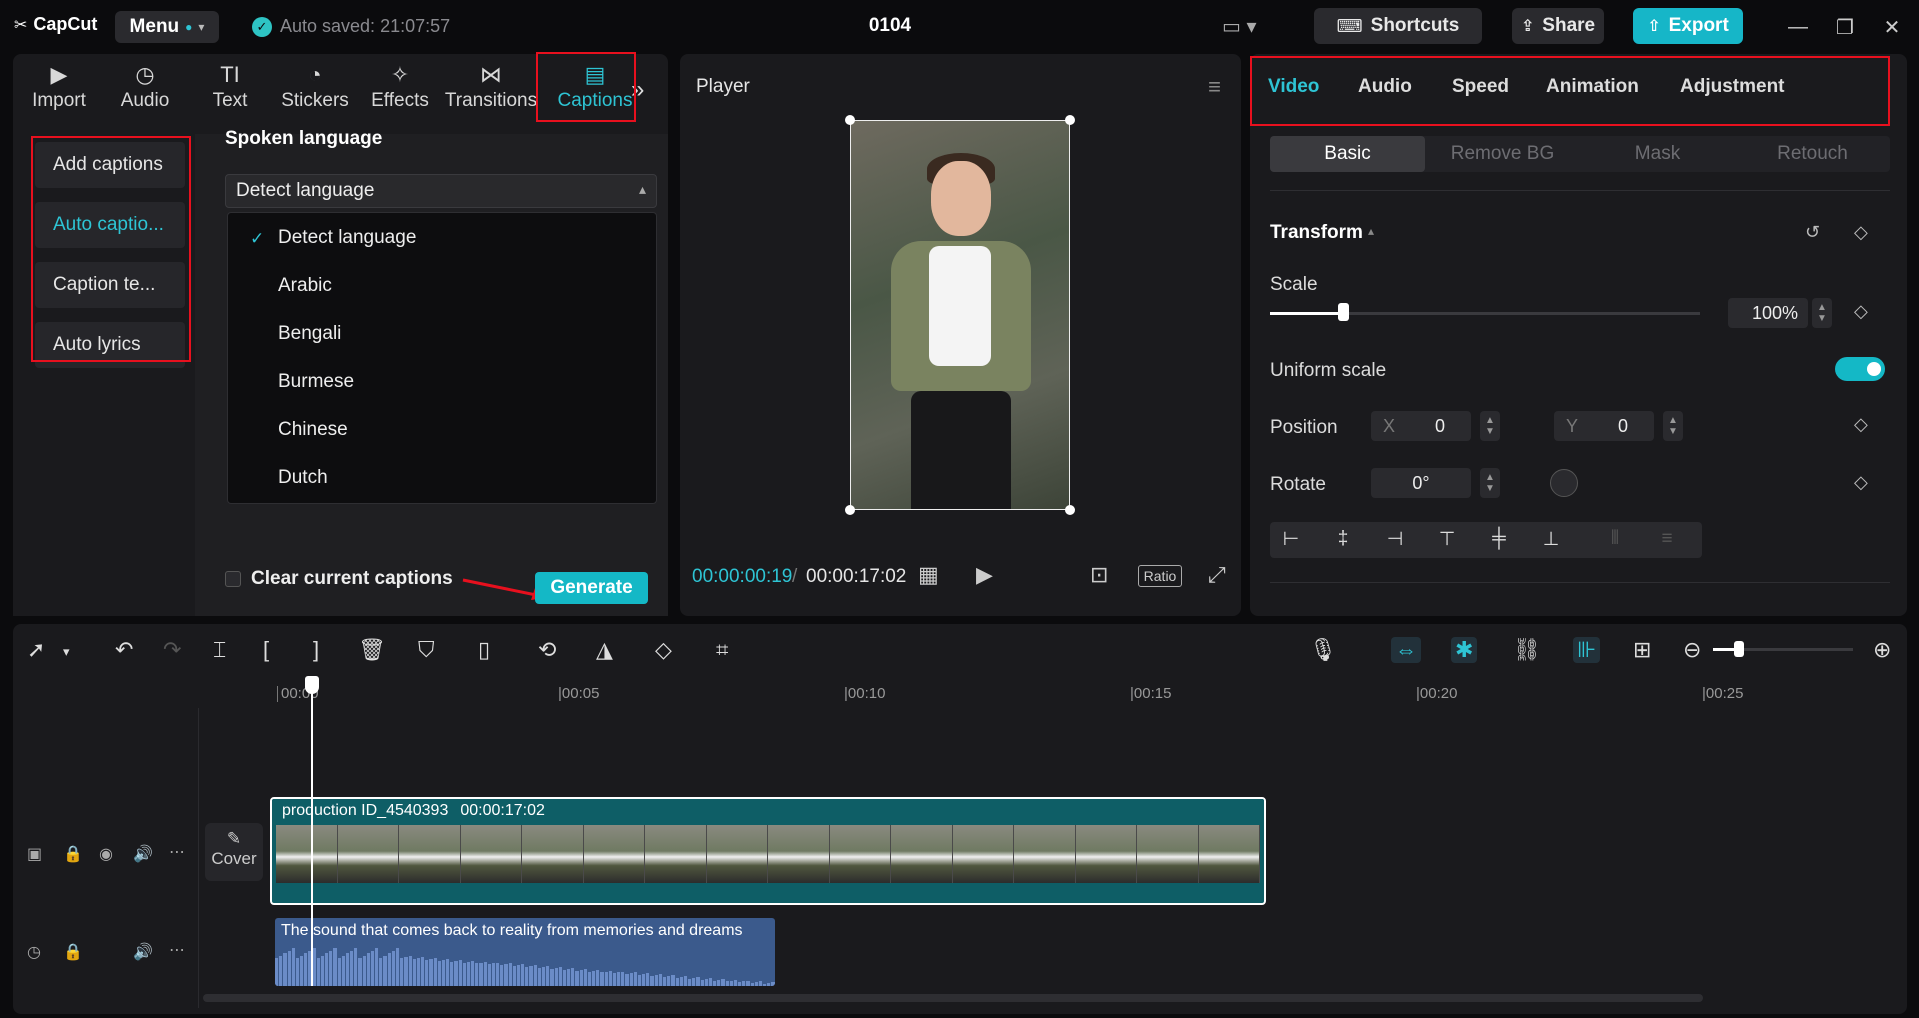  Describe the element at coordinates (177, 950) in the screenshot. I see `more-icon: ⋯` at that location.